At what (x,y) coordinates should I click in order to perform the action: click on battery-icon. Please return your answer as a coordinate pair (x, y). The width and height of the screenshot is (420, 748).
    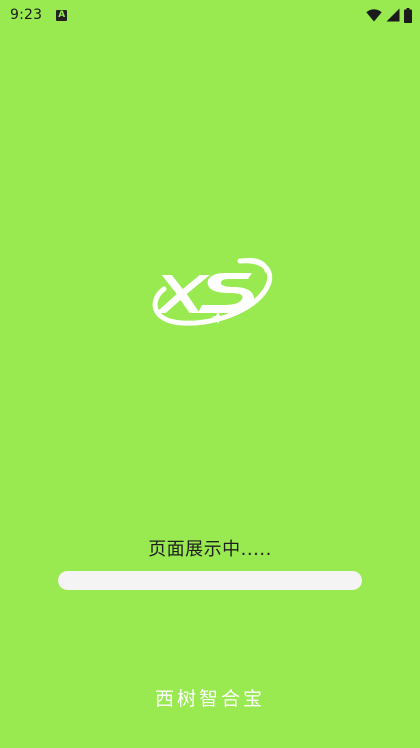
    Looking at the image, I should click on (408, 15).